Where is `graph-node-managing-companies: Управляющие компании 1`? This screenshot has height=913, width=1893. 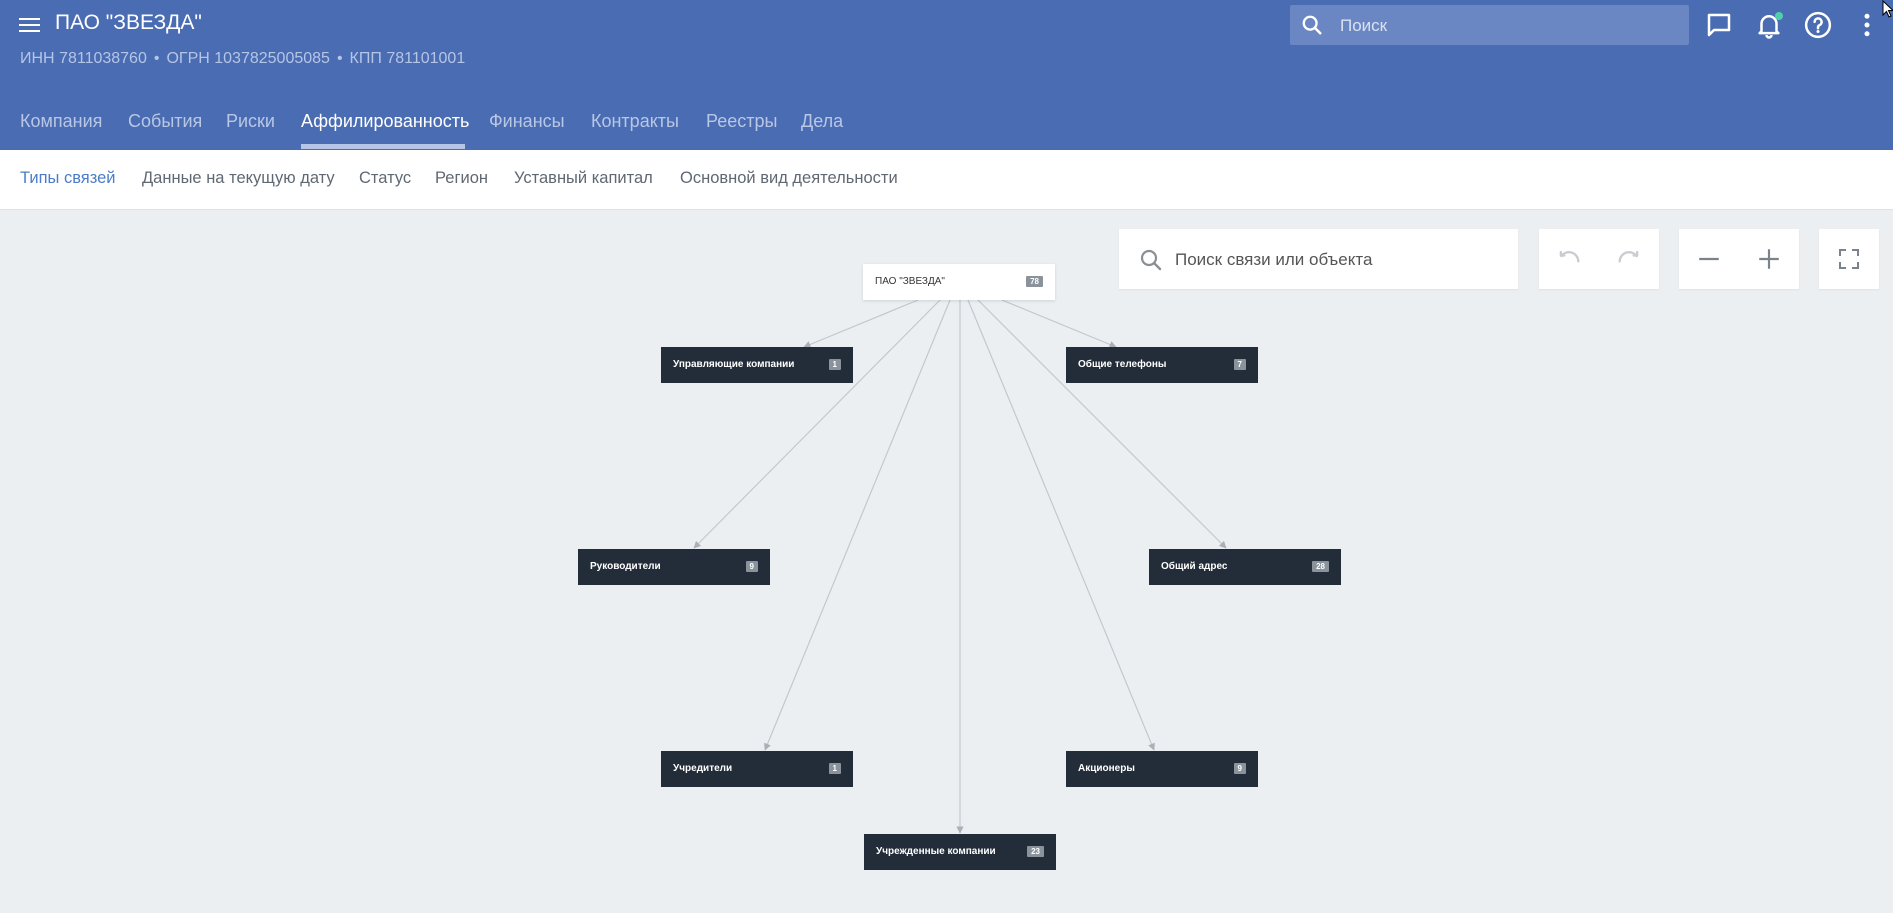 graph-node-managing-companies: Управляющие компании 1 is located at coordinates (757, 365).